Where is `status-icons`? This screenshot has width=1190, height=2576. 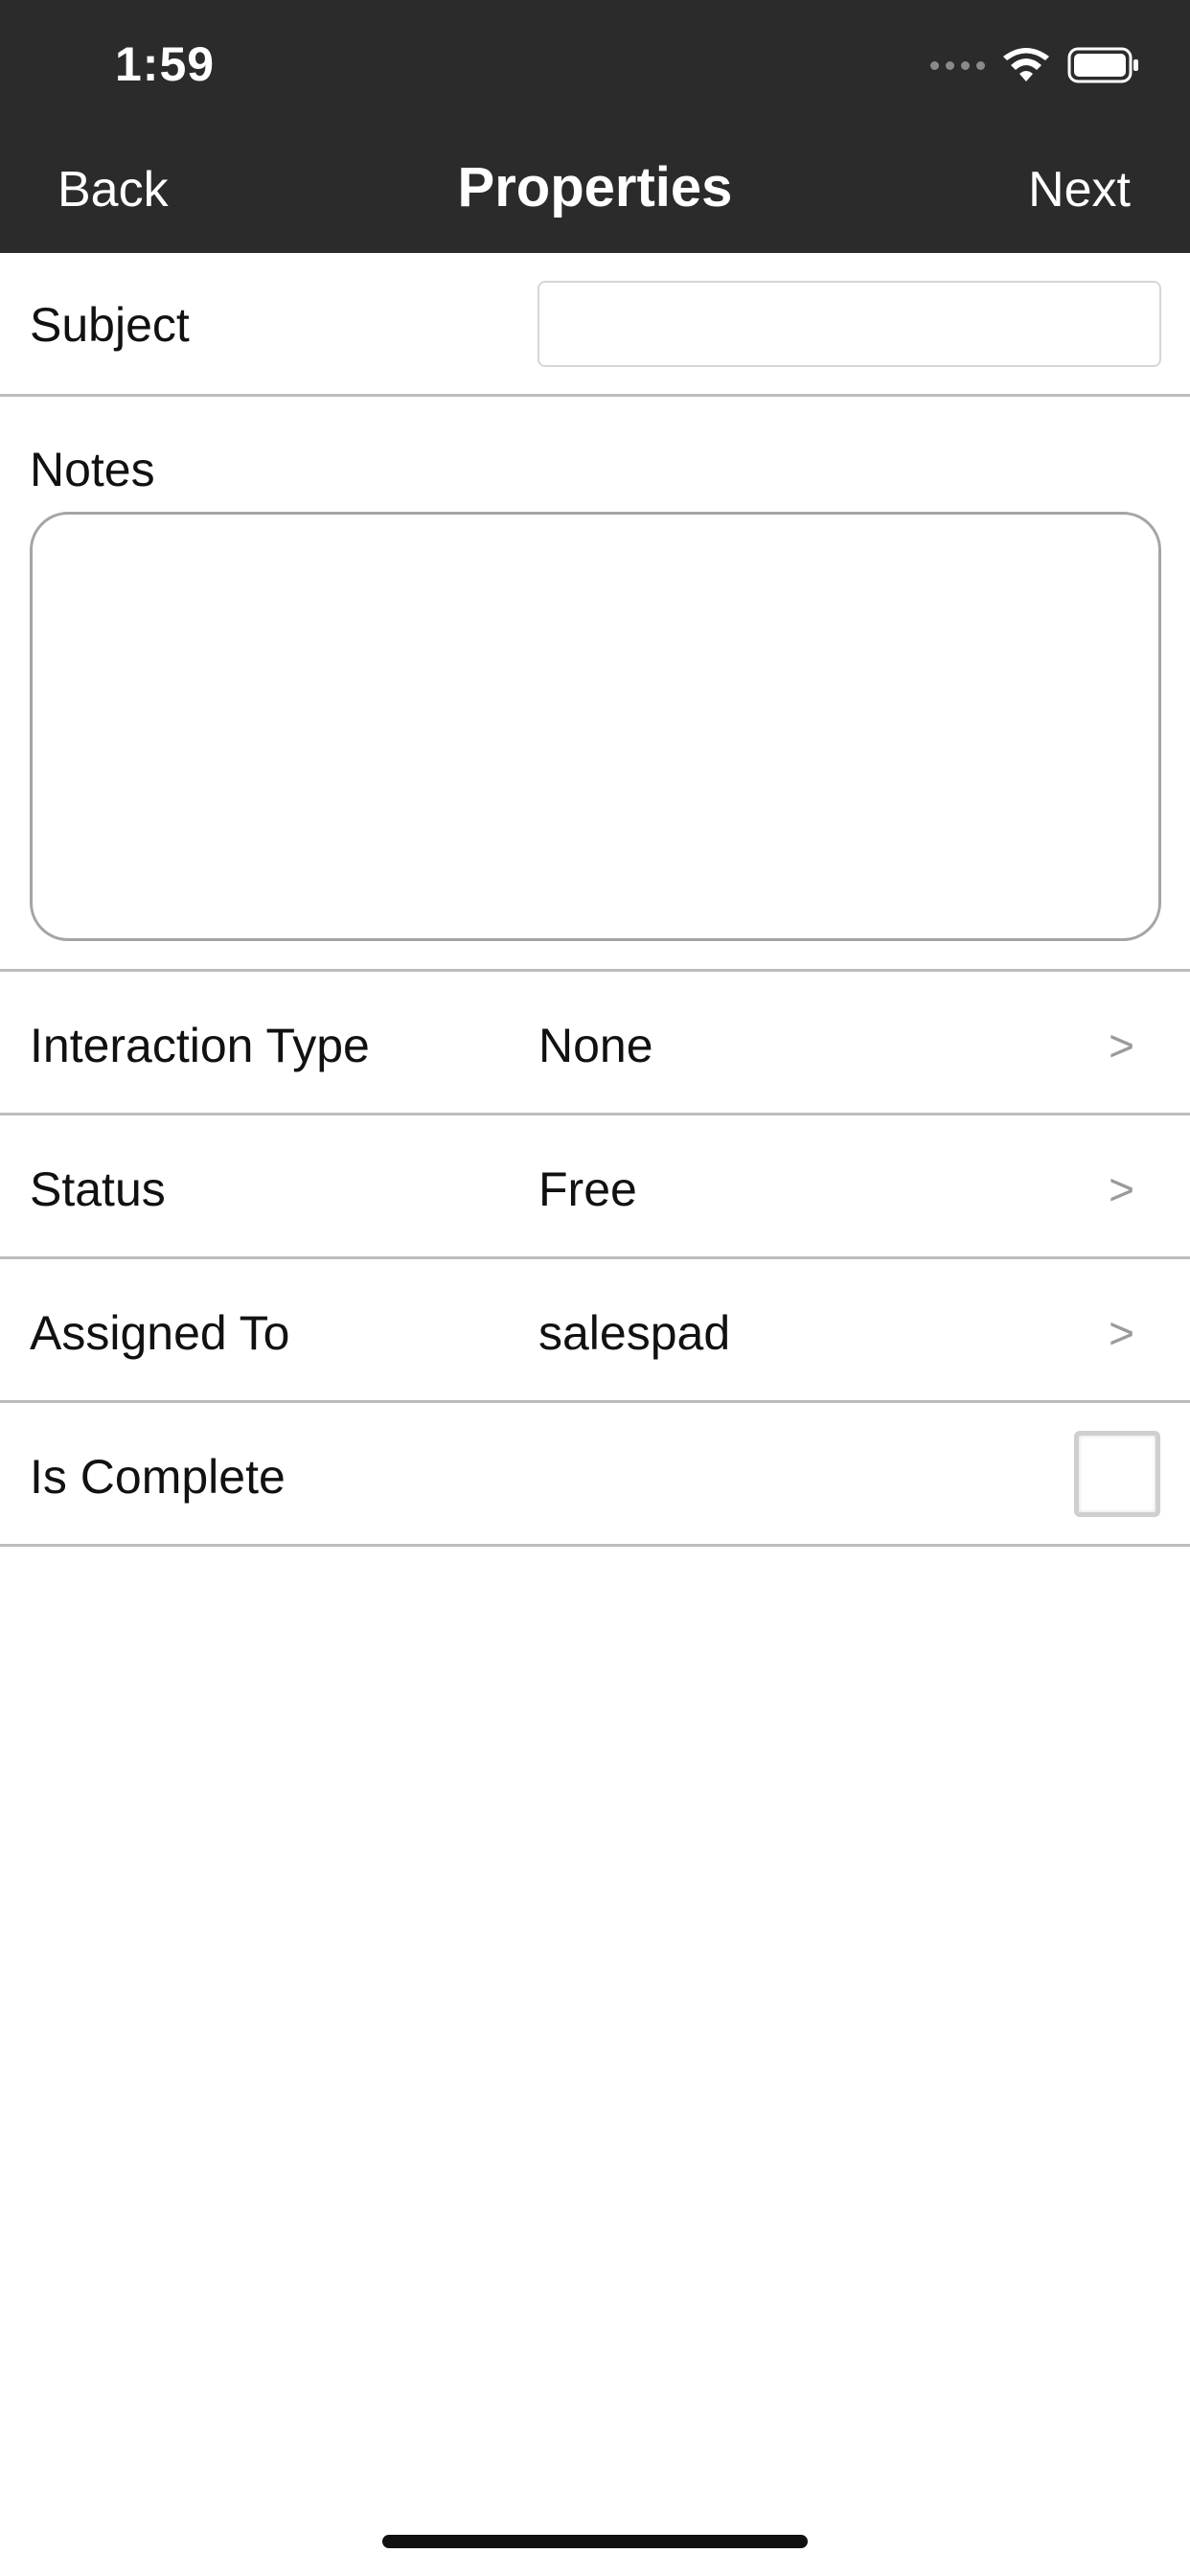
status-icons is located at coordinates (1035, 65).